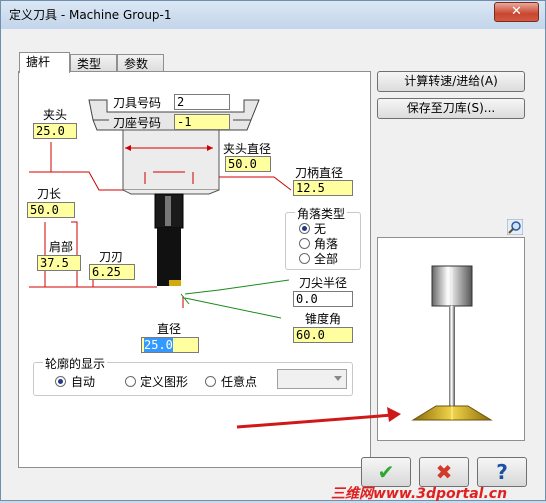 The image size is (546, 503). I want to click on tip-radius-label: 刀尖半径, so click(323, 283).